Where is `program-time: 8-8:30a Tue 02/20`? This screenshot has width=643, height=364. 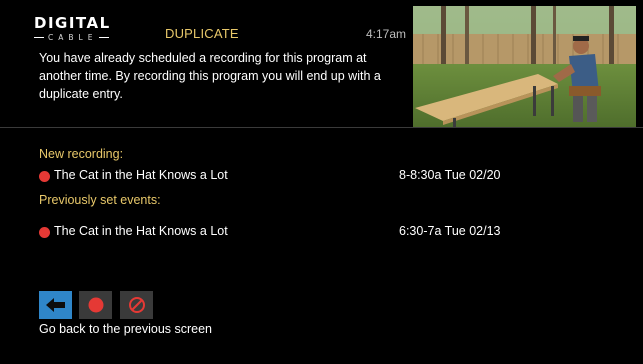 program-time: 8-8:30a Tue 02/20 is located at coordinates (450, 175).